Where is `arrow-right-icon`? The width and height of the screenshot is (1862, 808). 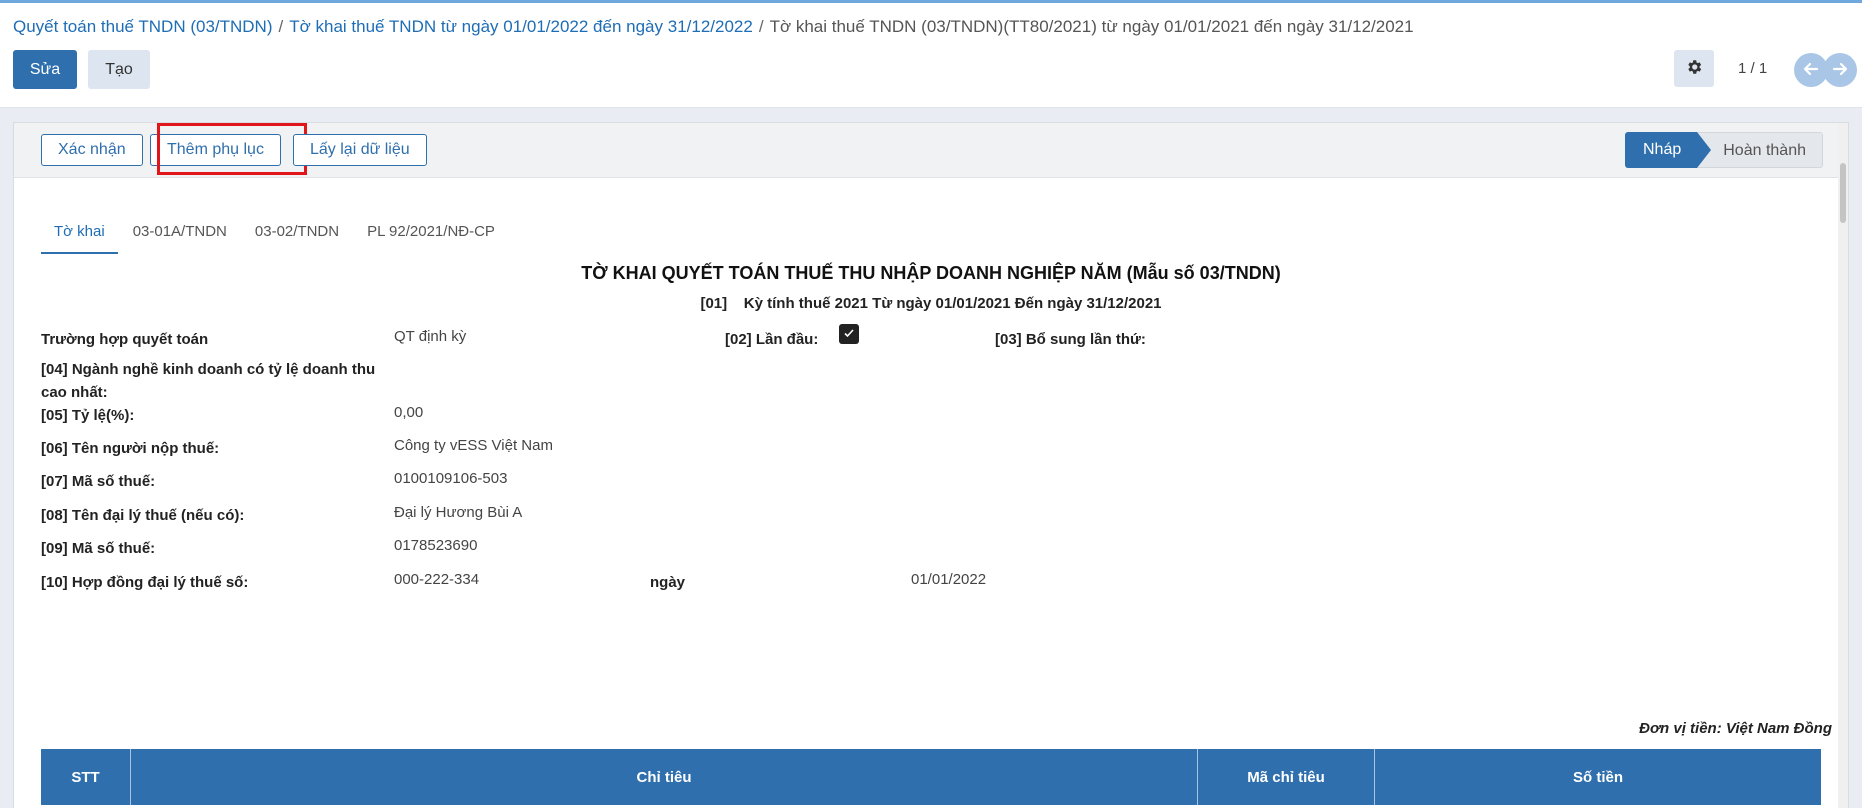
arrow-right-icon is located at coordinates (1840, 70).